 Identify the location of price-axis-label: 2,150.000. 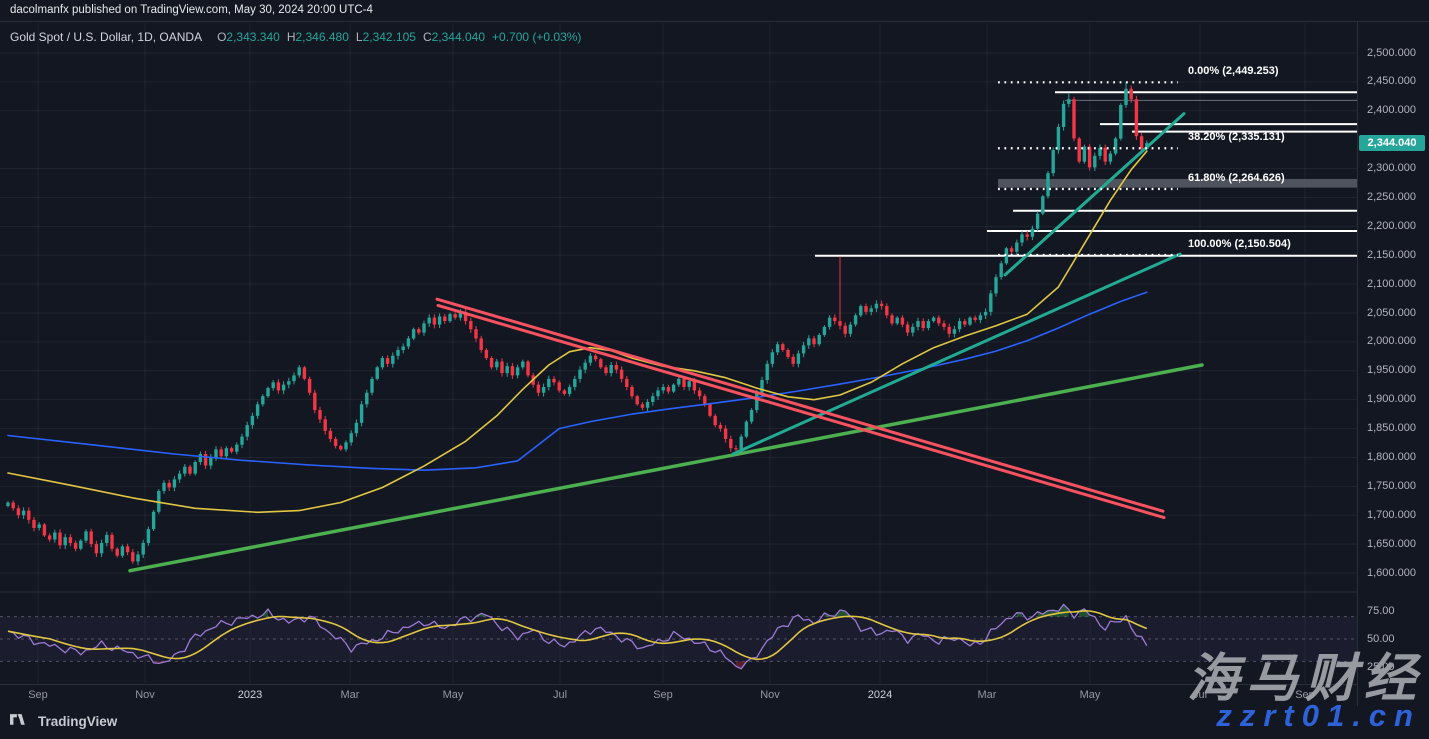
(1391, 254).